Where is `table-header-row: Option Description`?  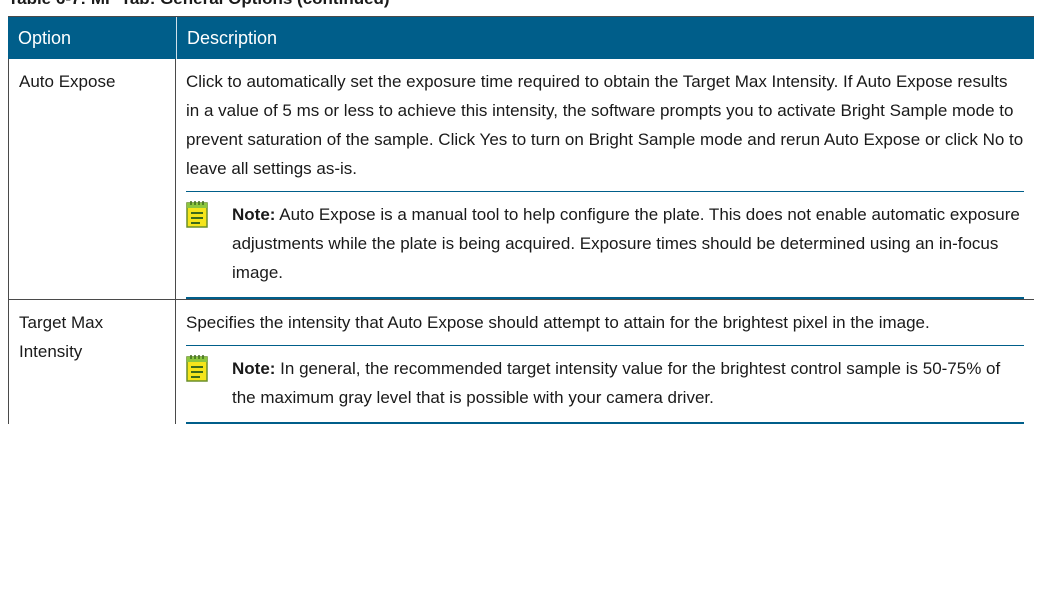 table-header-row: Option Description is located at coordinates (521, 37).